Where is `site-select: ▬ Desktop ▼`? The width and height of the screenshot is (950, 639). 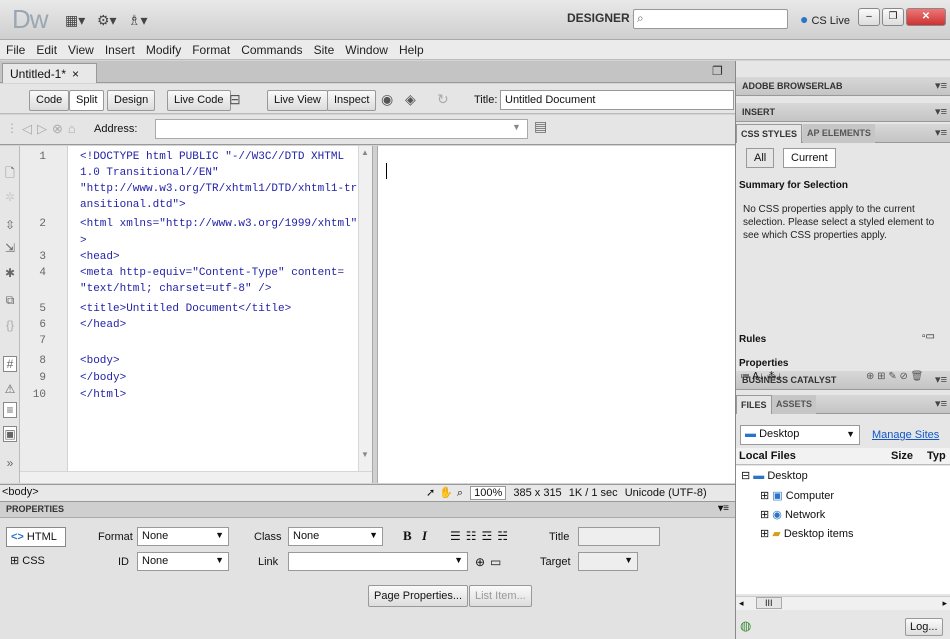 site-select: ▬ Desktop ▼ is located at coordinates (800, 435).